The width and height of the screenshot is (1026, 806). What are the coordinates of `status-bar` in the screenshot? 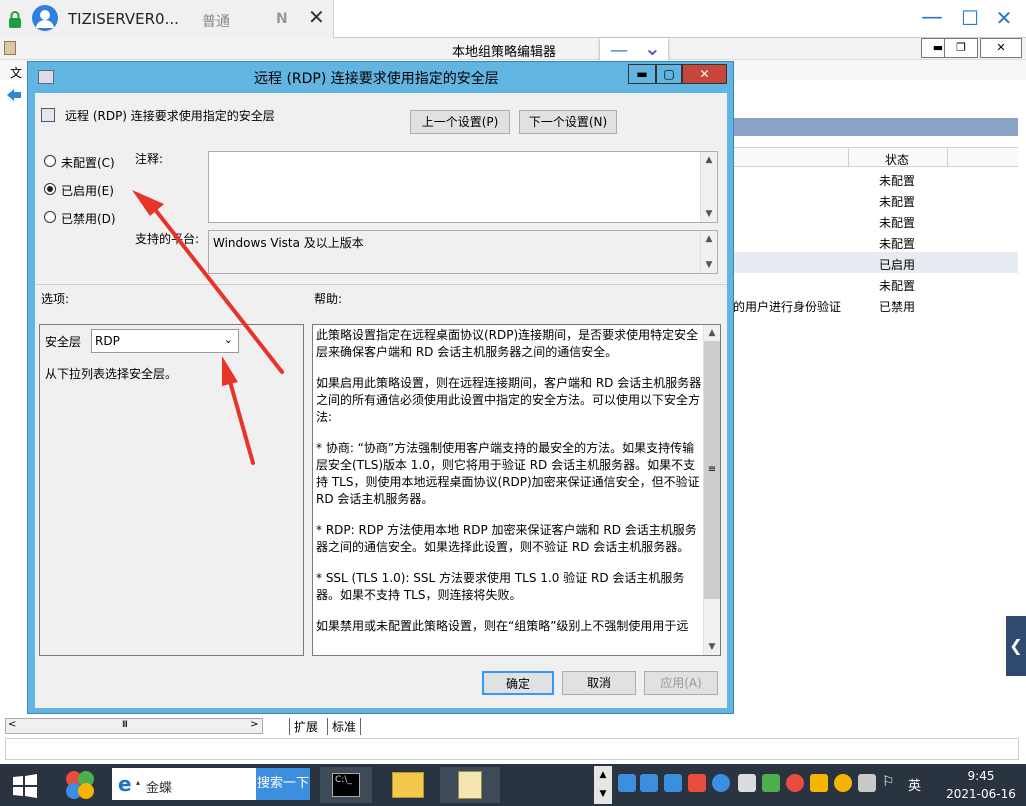 It's located at (512, 749).